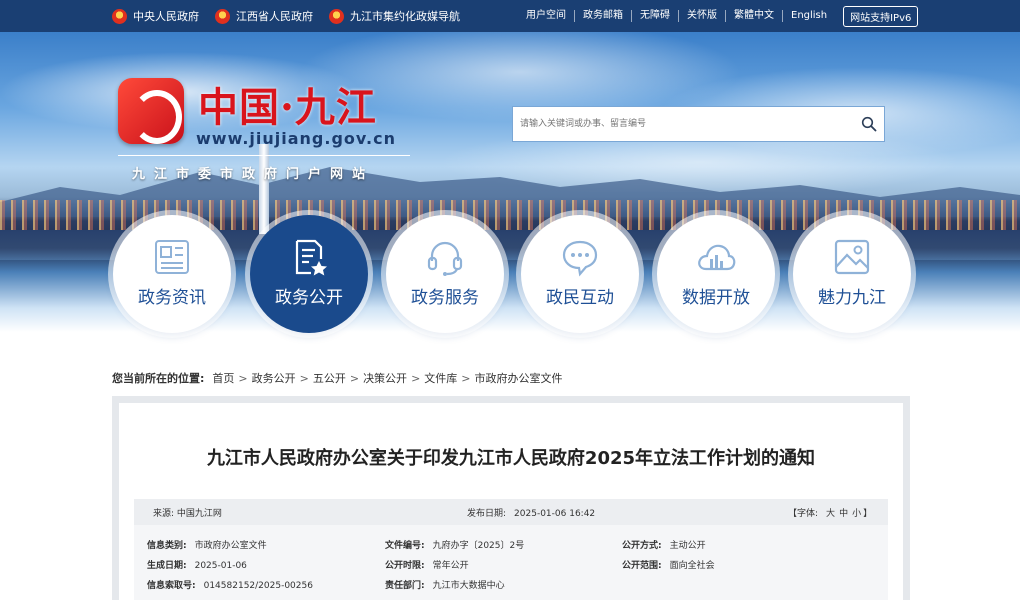 The image size is (1020, 600). I want to click on font-size-small: 小, so click(856, 514).